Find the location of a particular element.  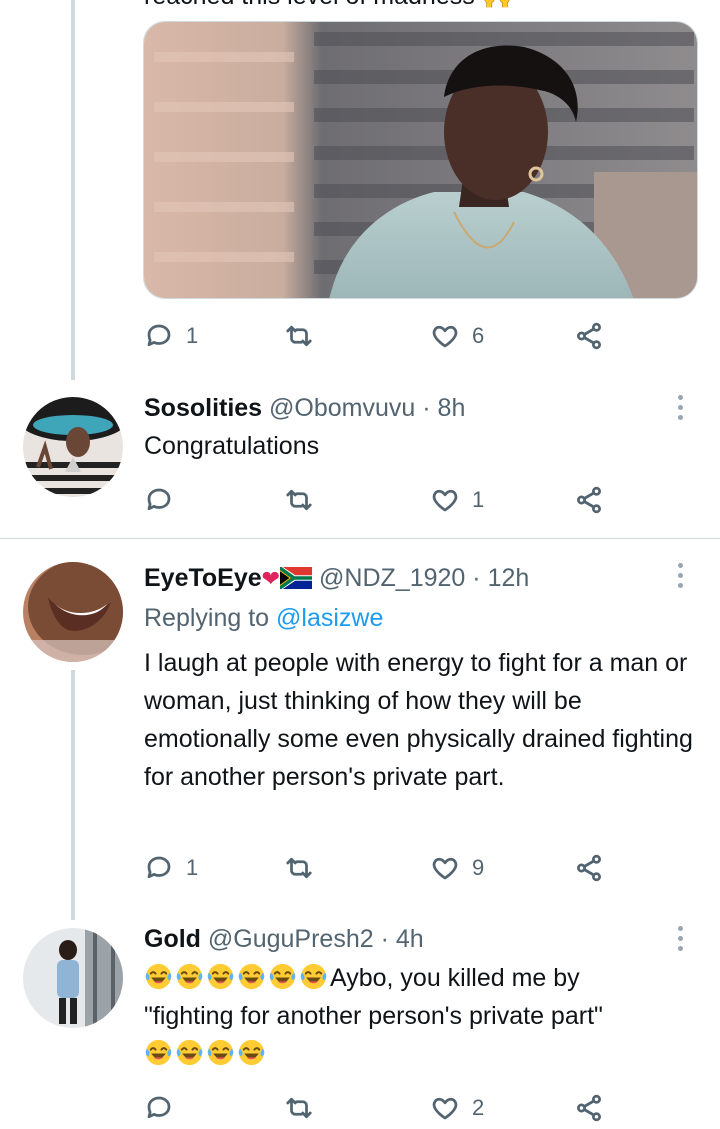

display-name: Sosolities is located at coordinates (203, 408).